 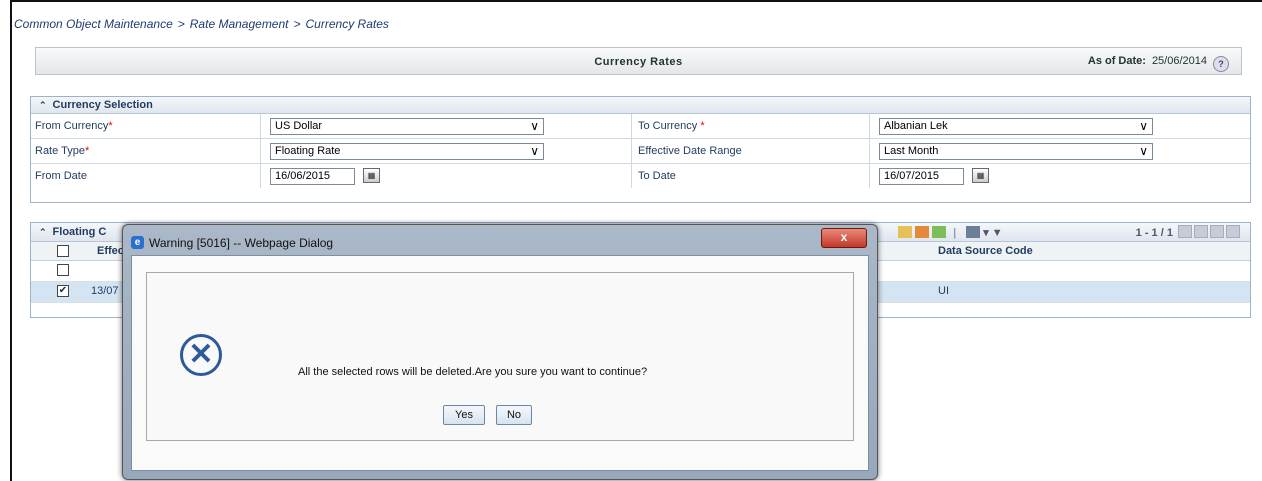 I want to click on delete-icon, so click(x=973, y=232).